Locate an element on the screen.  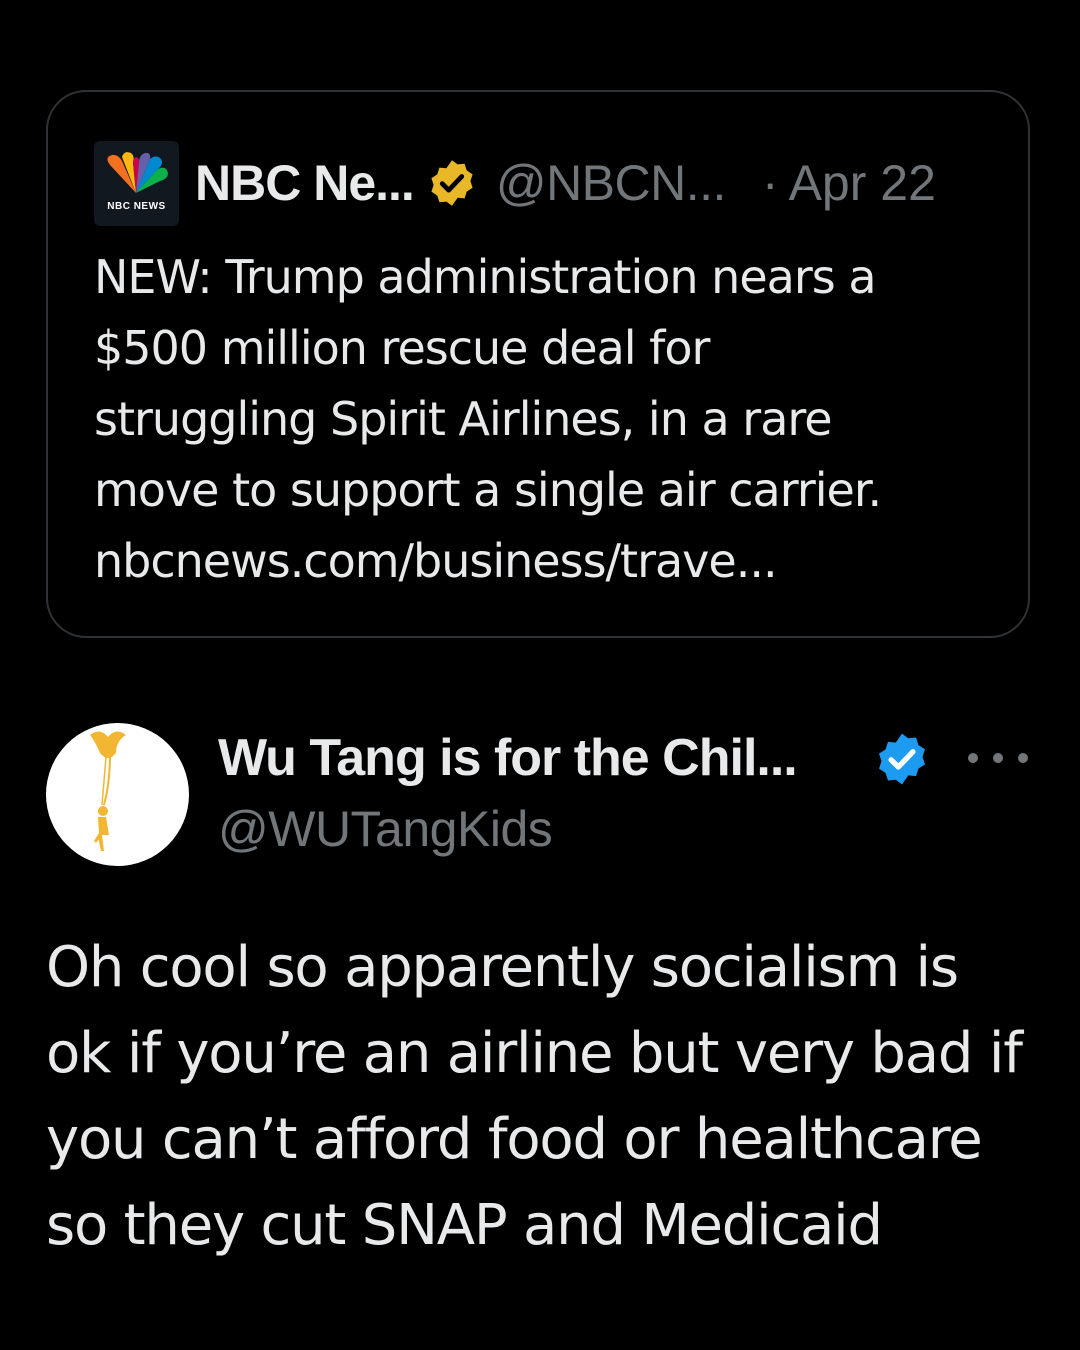
tweet-text-line: ok if you’re an airline but very bad if is located at coordinates (534, 1053).